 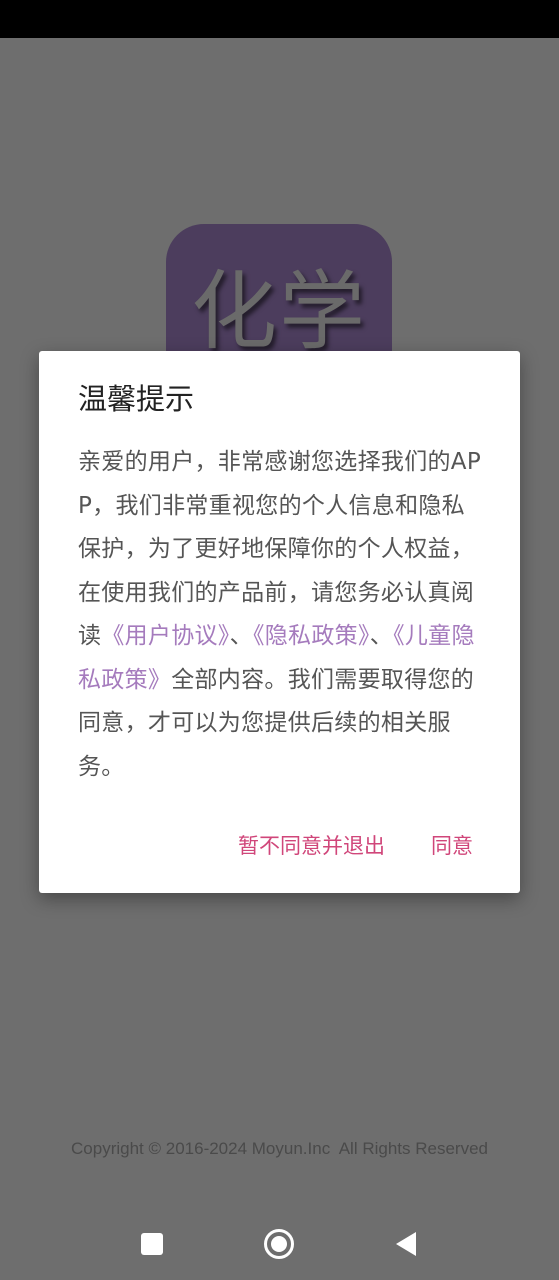 I want to click on circle-home-icon, so click(x=279, y=1244).